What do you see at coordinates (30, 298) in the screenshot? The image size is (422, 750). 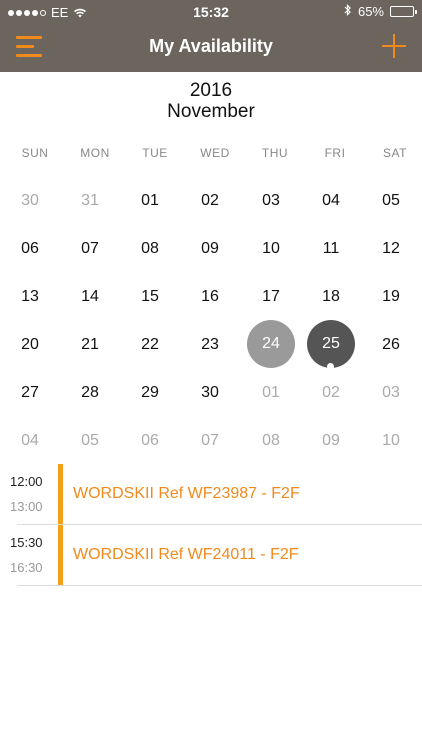 I see `calendar-day: 13` at bounding box center [30, 298].